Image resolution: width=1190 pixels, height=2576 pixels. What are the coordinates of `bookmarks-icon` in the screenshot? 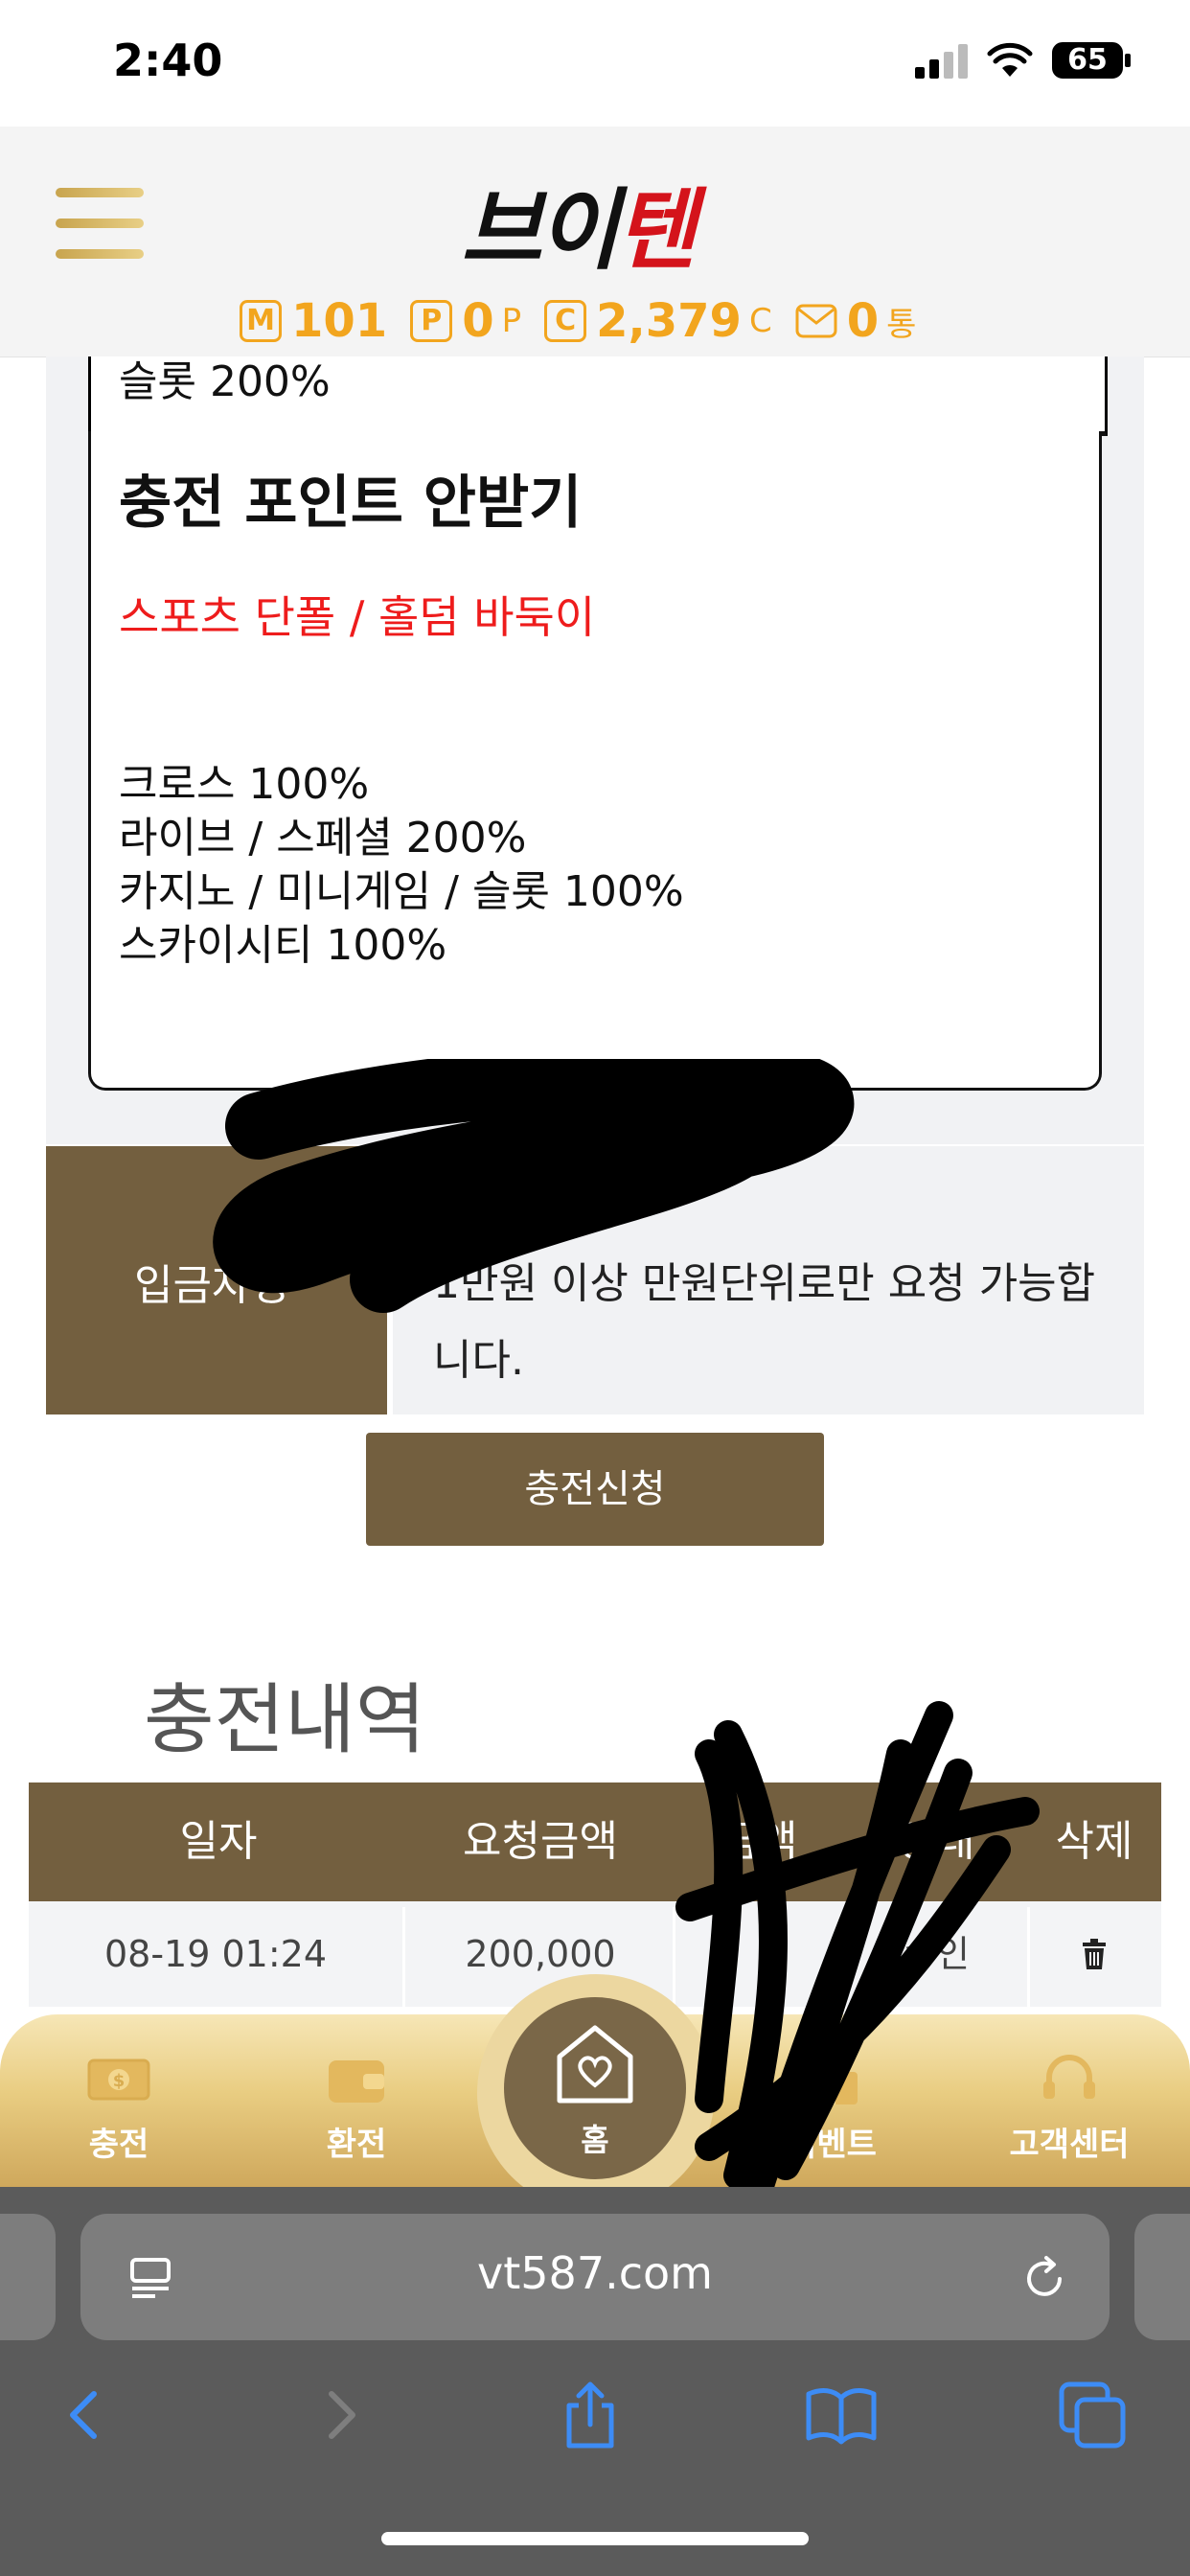 It's located at (842, 2415).